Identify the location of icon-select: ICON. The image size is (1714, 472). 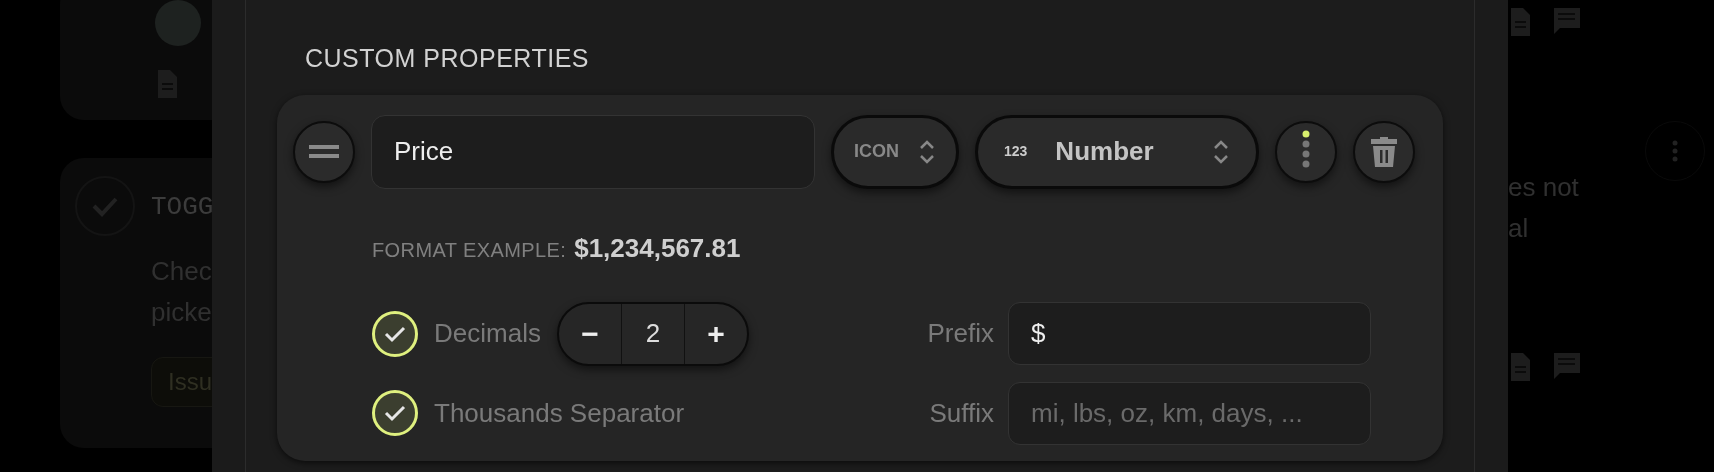
(895, 151).